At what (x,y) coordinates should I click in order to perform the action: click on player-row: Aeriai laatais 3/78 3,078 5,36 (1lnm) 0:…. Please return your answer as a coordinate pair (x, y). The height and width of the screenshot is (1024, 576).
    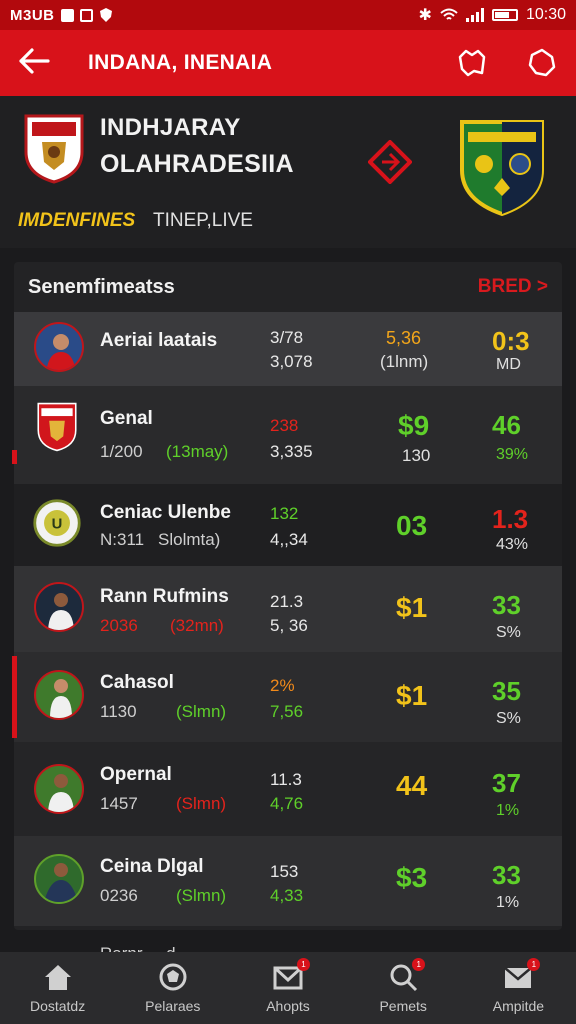
    Looking at the image, I should click on (288, 349).